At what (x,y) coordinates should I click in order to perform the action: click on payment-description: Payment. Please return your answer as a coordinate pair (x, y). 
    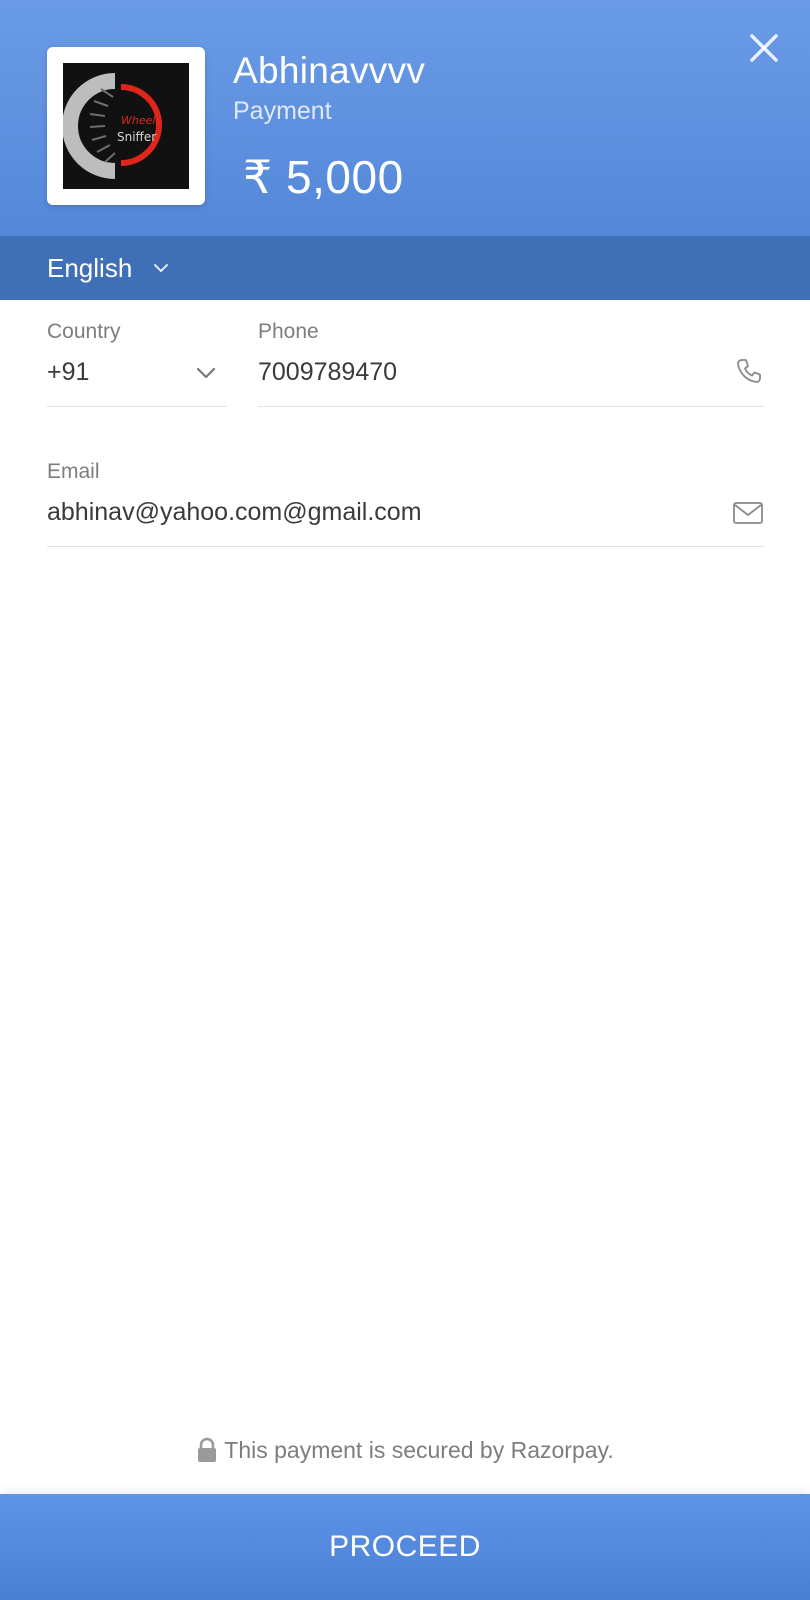
    Looking at the image, I should click on (282, 111).